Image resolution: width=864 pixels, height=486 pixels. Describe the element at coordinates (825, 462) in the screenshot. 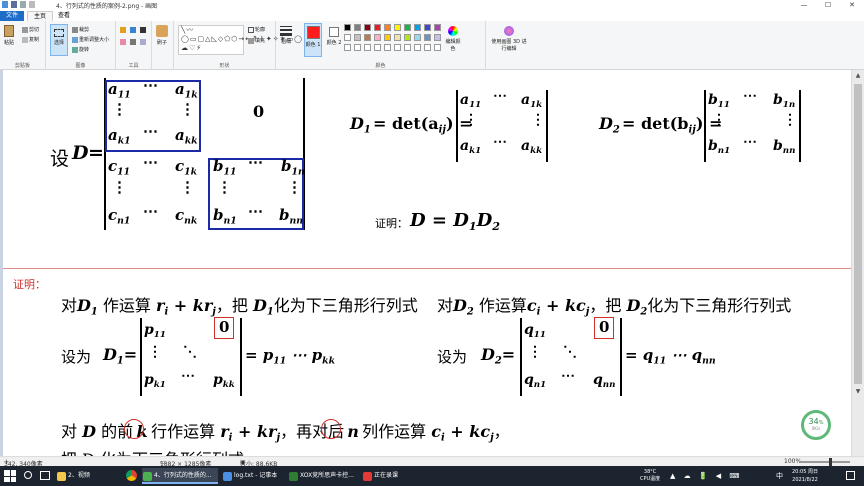

I see `zoom-slider` at that location.